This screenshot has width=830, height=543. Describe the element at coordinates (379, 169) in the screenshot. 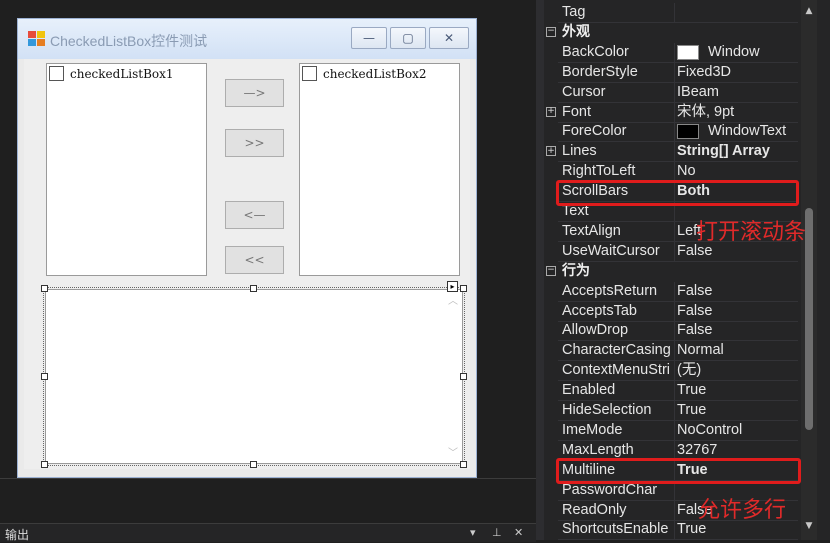

I see `checked-list-box-2: checkedListBox2` at that location.